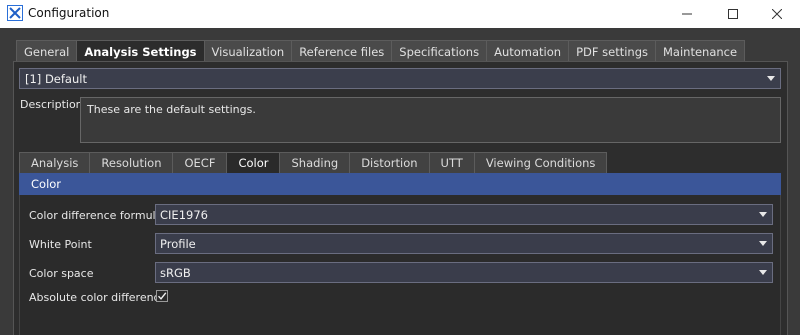 The height and width of the screenshot is (335, 800). Describe the element at coordinates (342, 51) in the screenshot. I see `tab-reference-files: Reference files` at that location.